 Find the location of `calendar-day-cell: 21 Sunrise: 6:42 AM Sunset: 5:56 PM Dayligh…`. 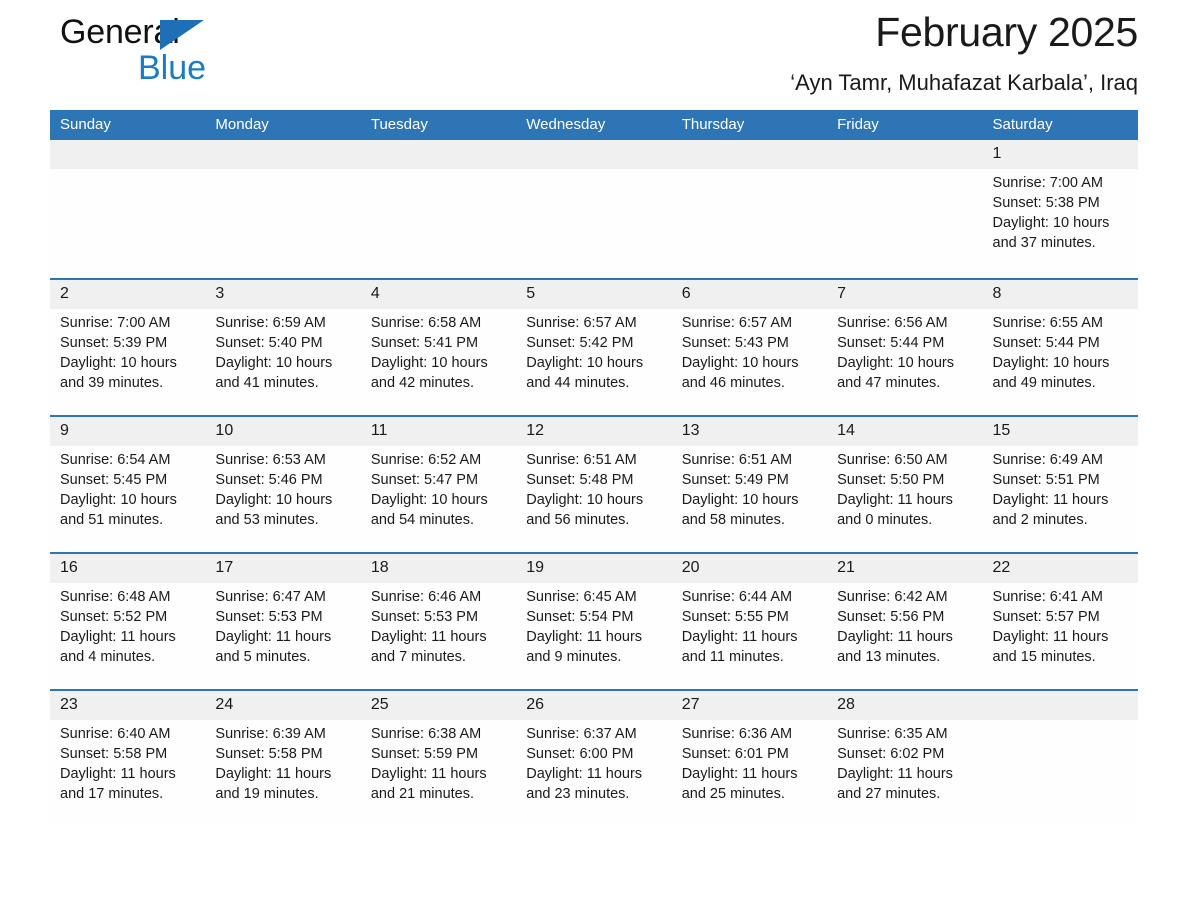

calendar-day-cell: 21 Sunrise: 6:42 AM Sunset: 5:56 PM Dayligh… is located at coordinates (905, 621).